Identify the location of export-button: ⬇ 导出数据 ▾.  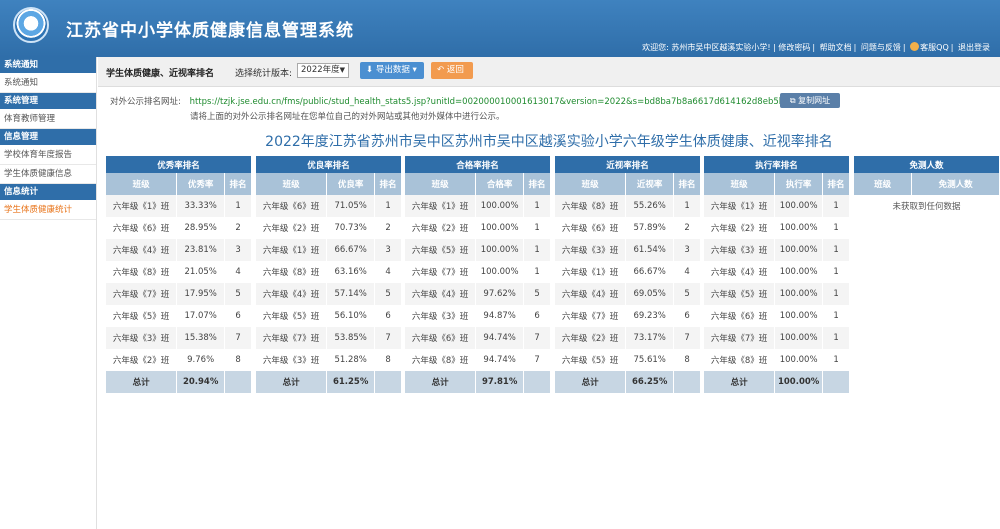
(392, 70).